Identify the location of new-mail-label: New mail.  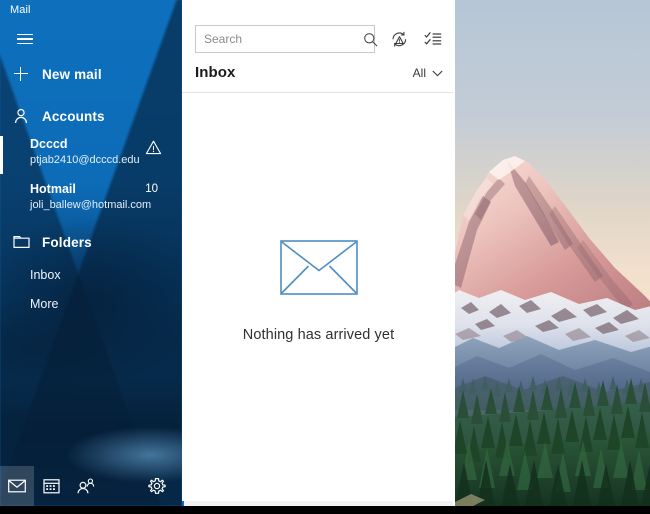
(72, 74).